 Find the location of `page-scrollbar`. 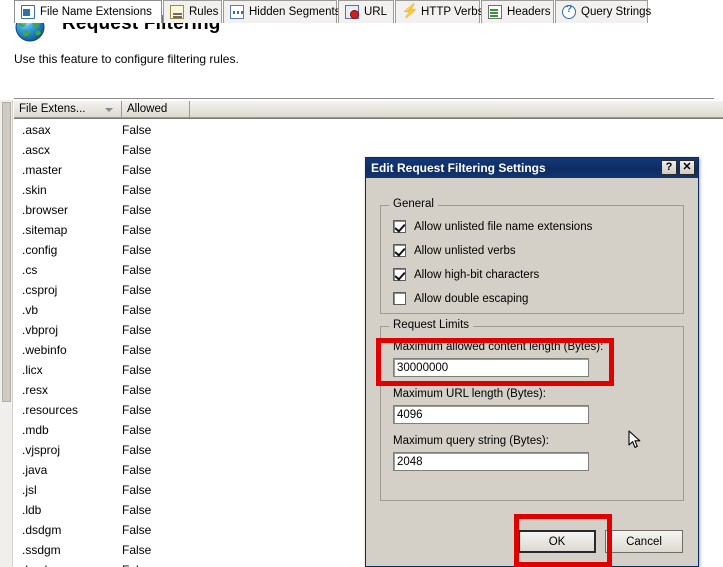

page-scrollbar is located at coordinates (6, 333).